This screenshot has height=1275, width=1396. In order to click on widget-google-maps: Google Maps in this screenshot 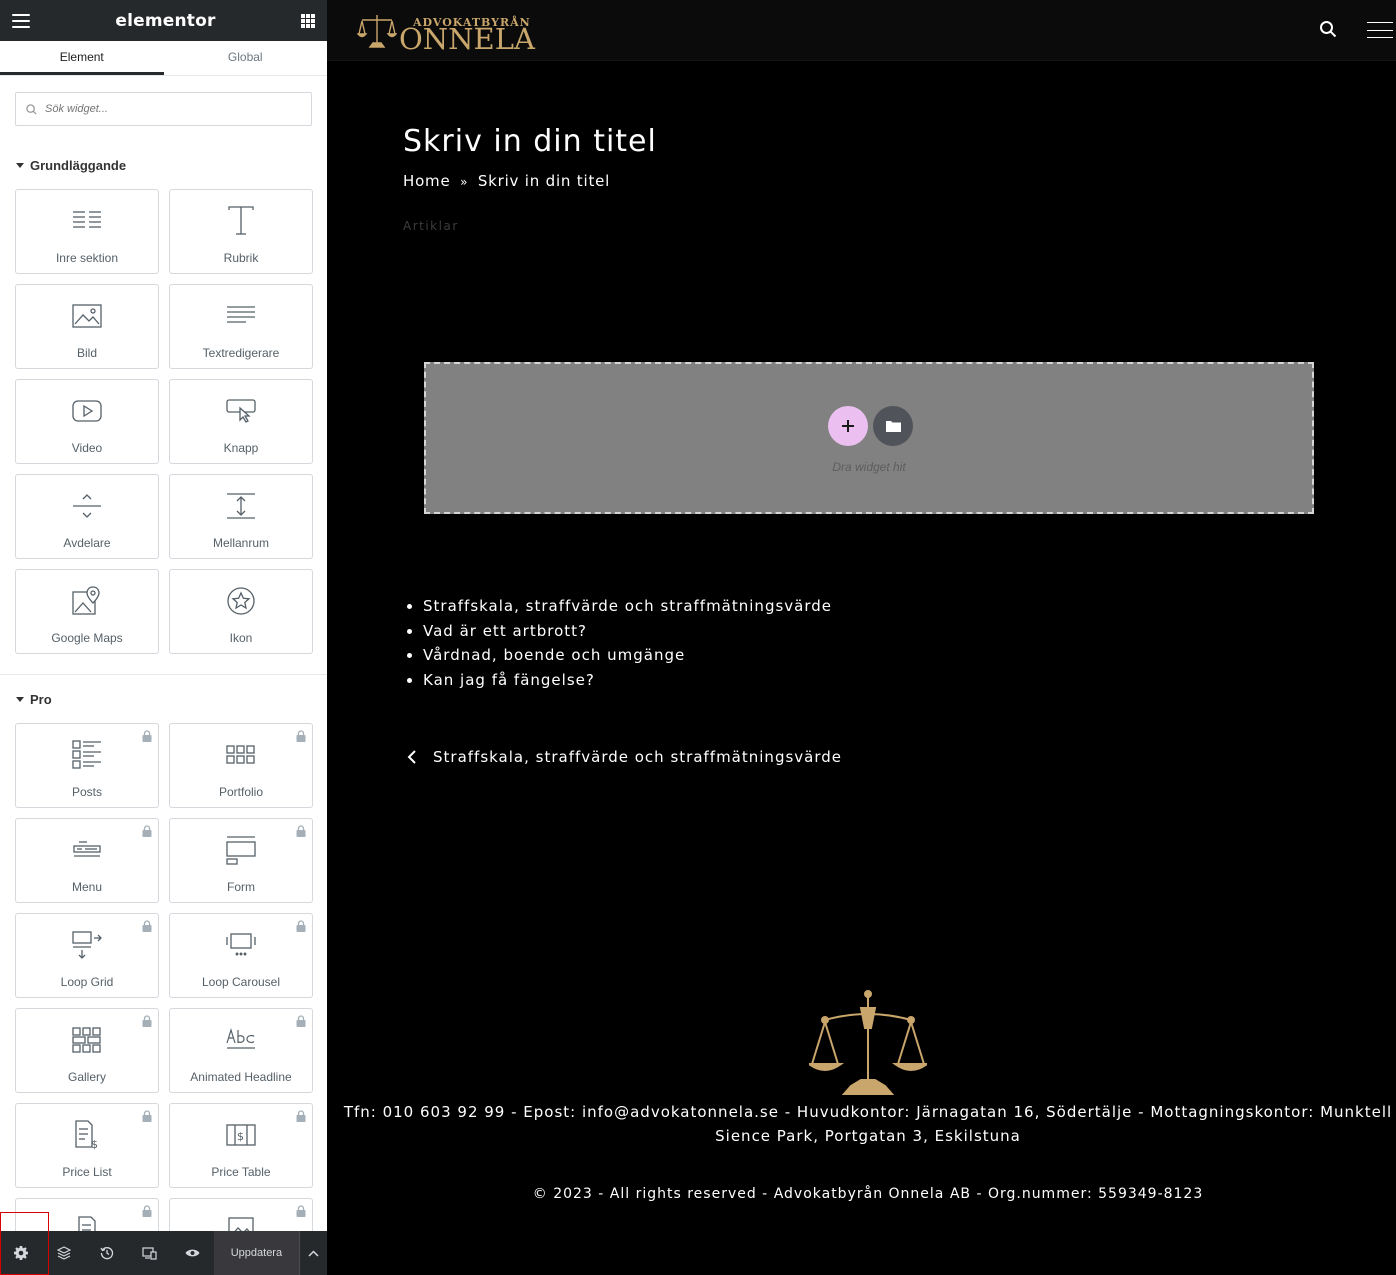, I will do `click(87, 611)`.